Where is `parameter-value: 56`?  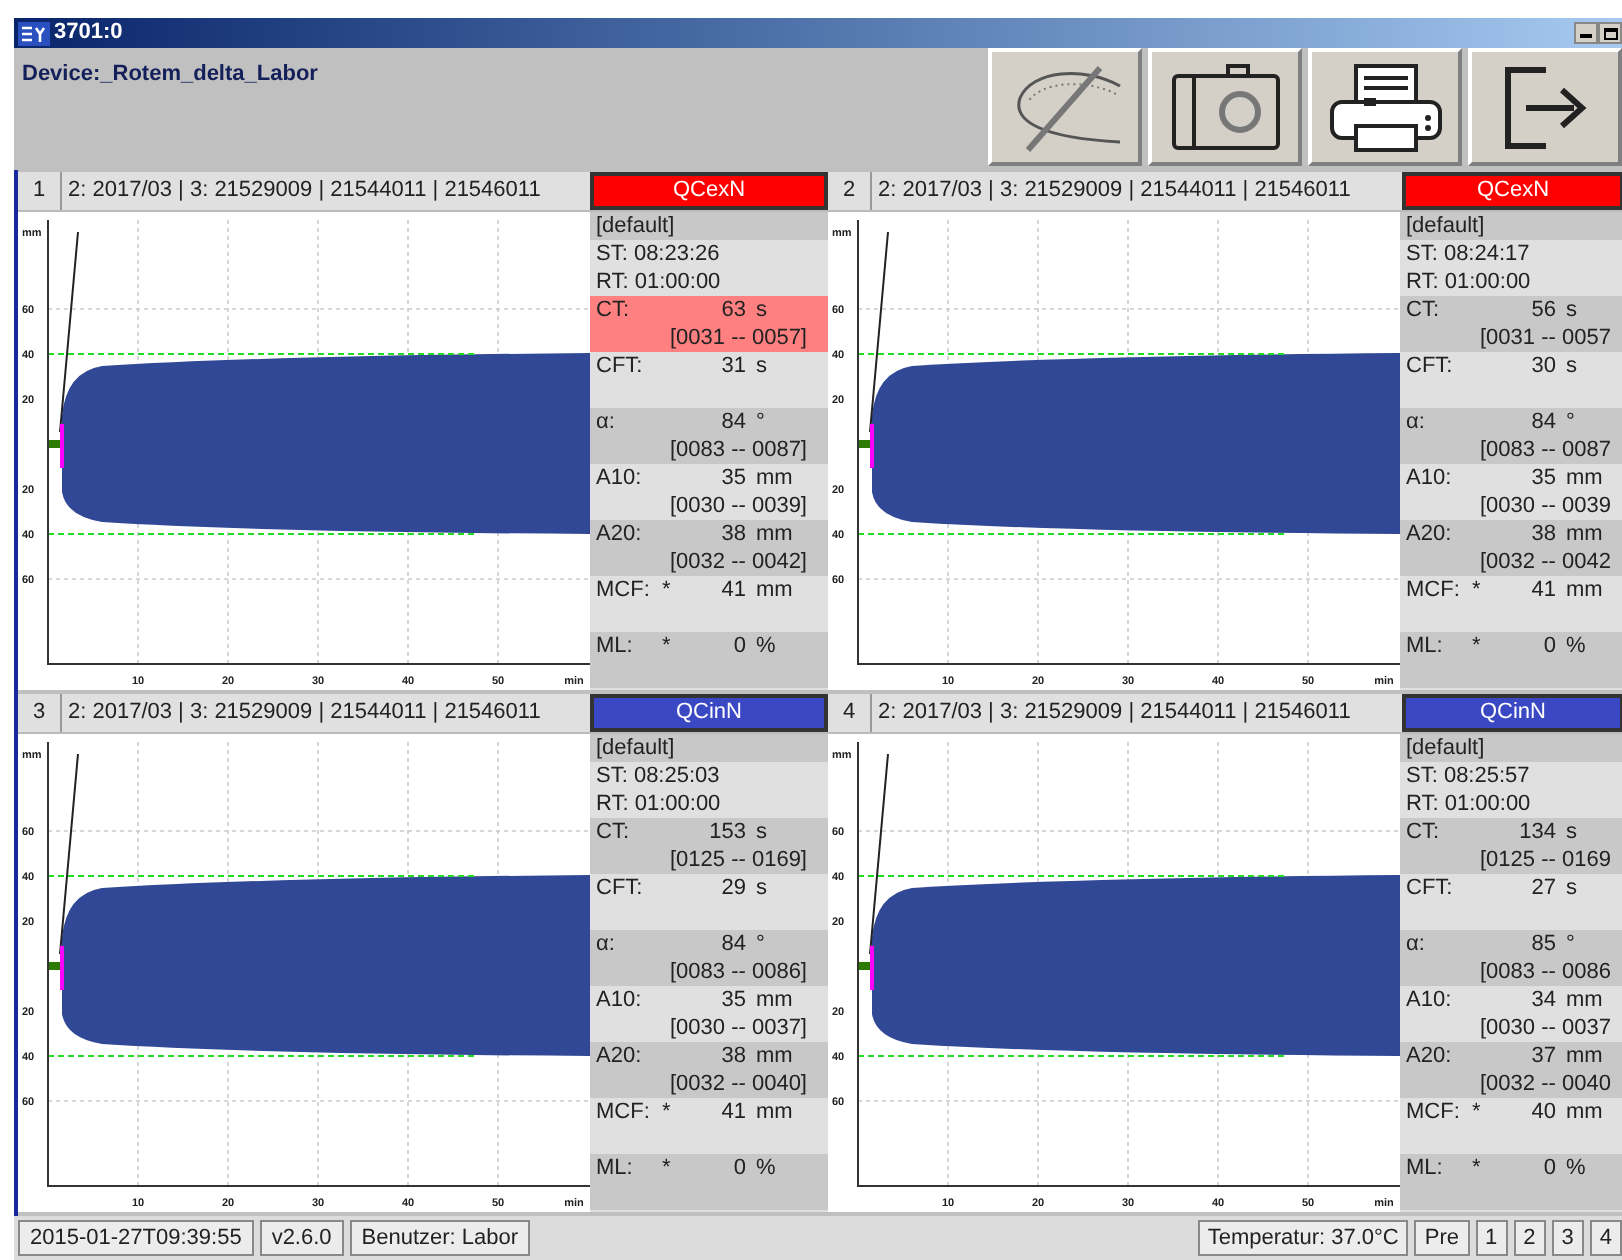
parameter-value: 56 is located at coordinates (1542, 310).